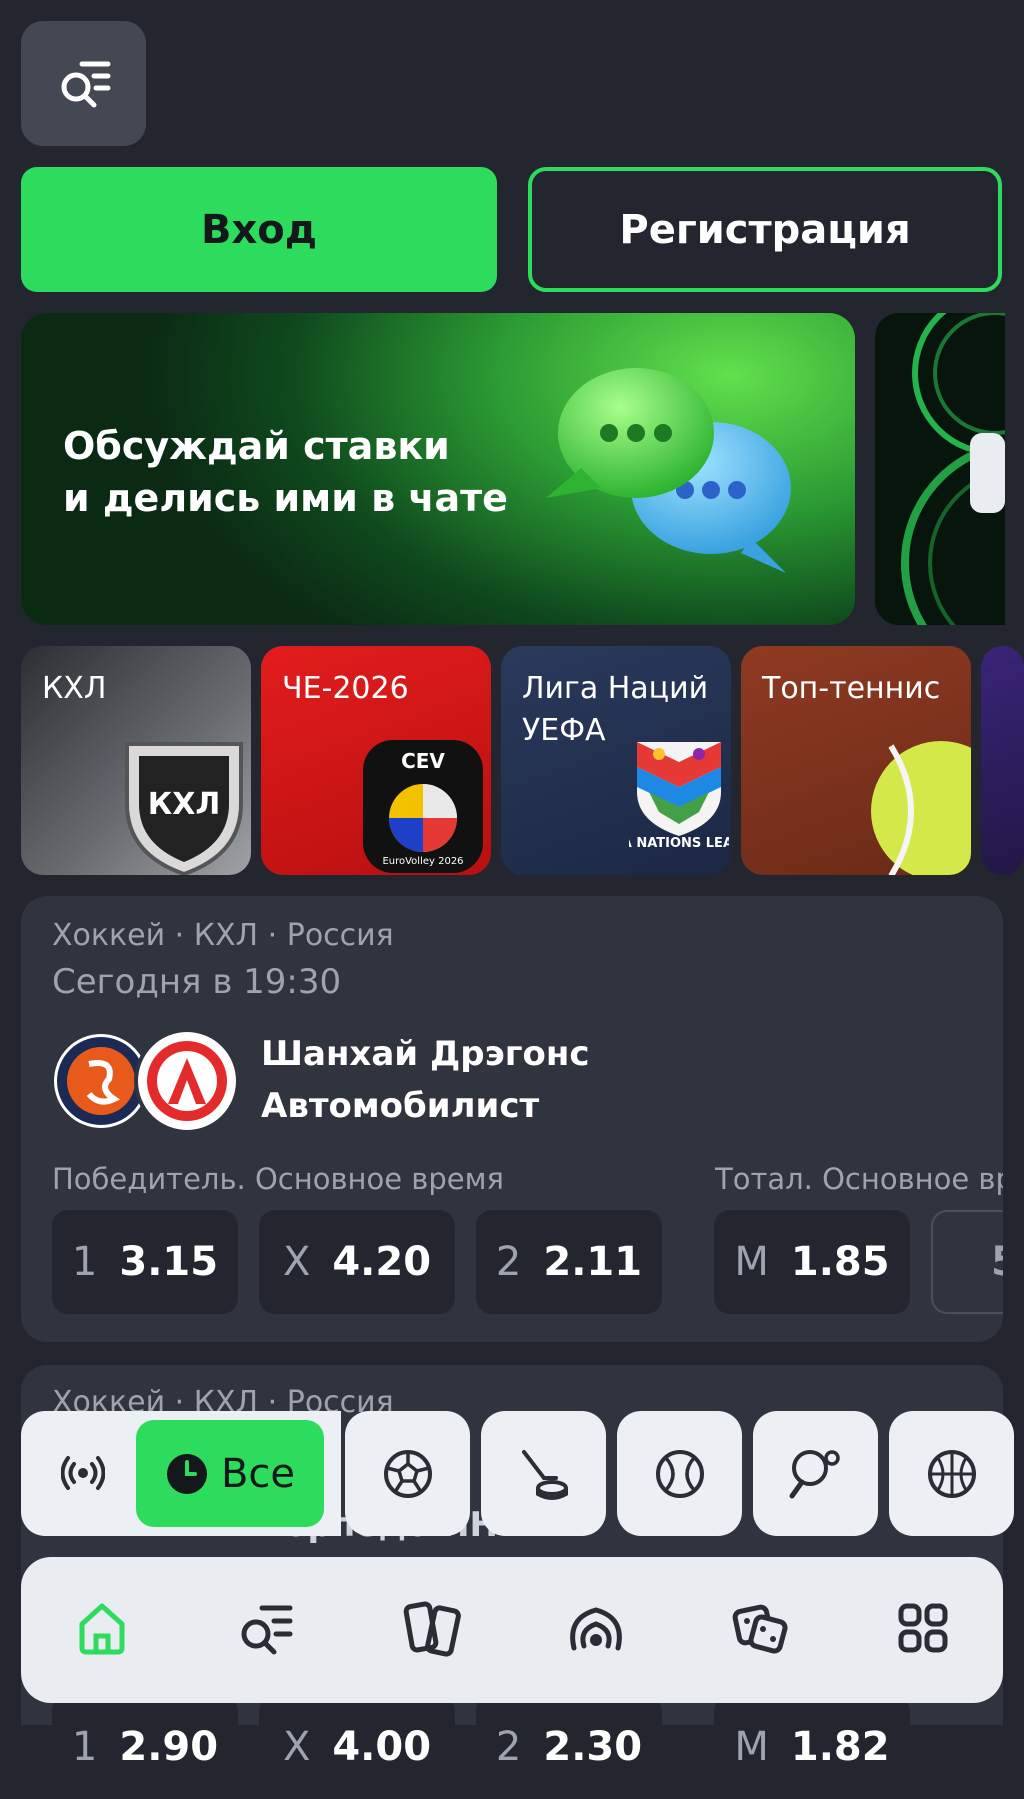 This screenshot has height=1799, width=1024. What do you see at coordinates (145, 1747) in the screenshot?
I see `odd-button-1: 1 2.90` at bounding box center [145, 1747].